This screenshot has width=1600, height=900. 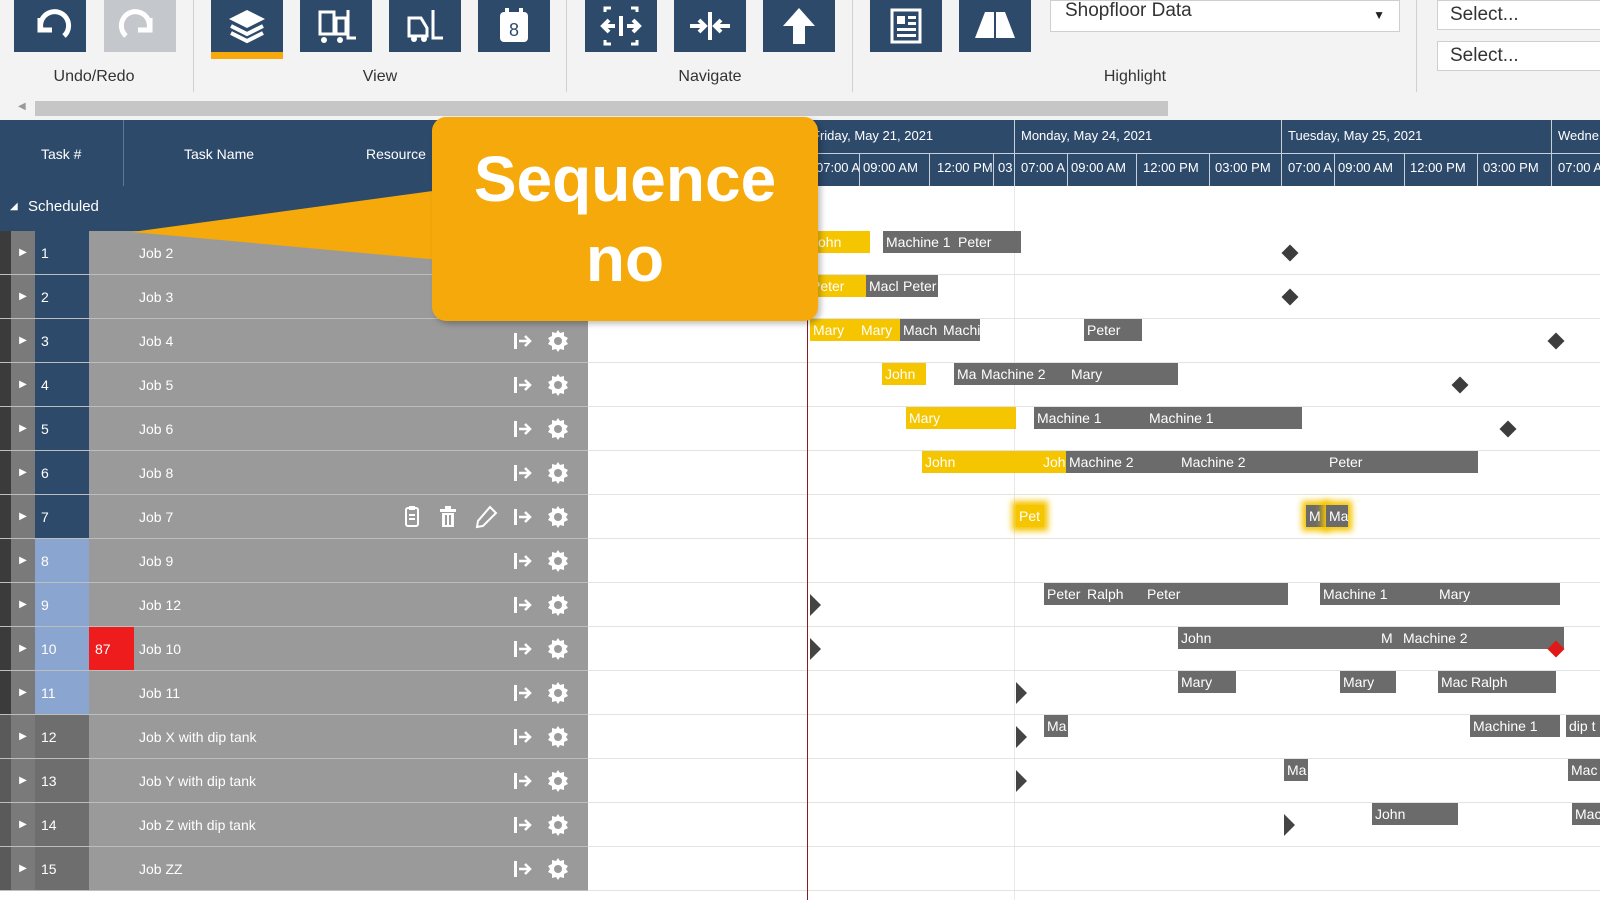 I want to click on task-bar: Mach, so click(x=920, y=330).